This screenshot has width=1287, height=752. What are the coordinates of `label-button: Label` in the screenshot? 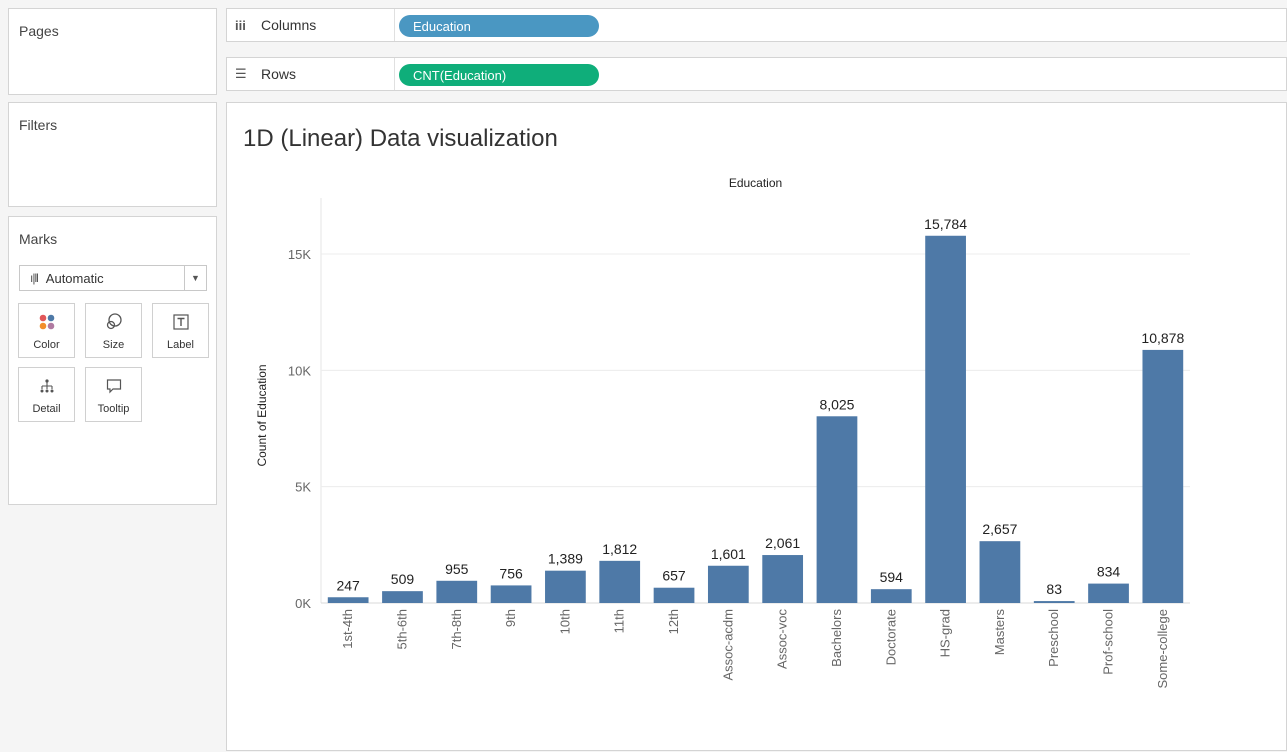 It's located at (180, 330).